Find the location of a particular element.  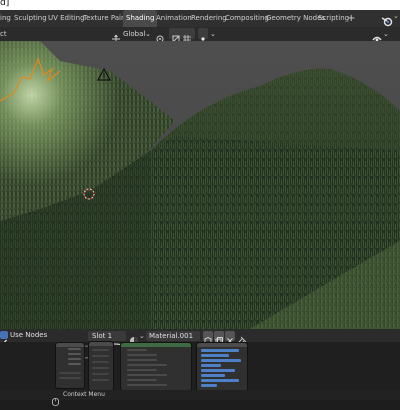

add-workspace-button: + is located at coordinates (351, 18).